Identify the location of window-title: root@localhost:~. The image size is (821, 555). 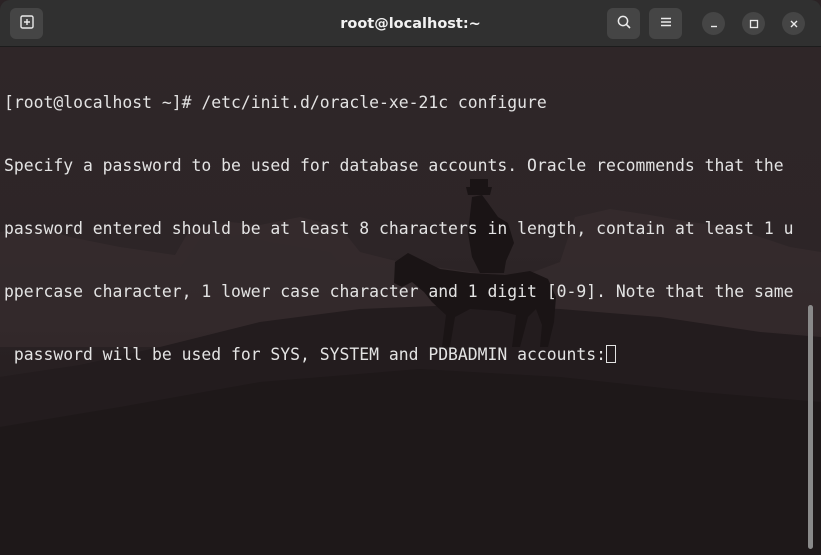
(410, 23).